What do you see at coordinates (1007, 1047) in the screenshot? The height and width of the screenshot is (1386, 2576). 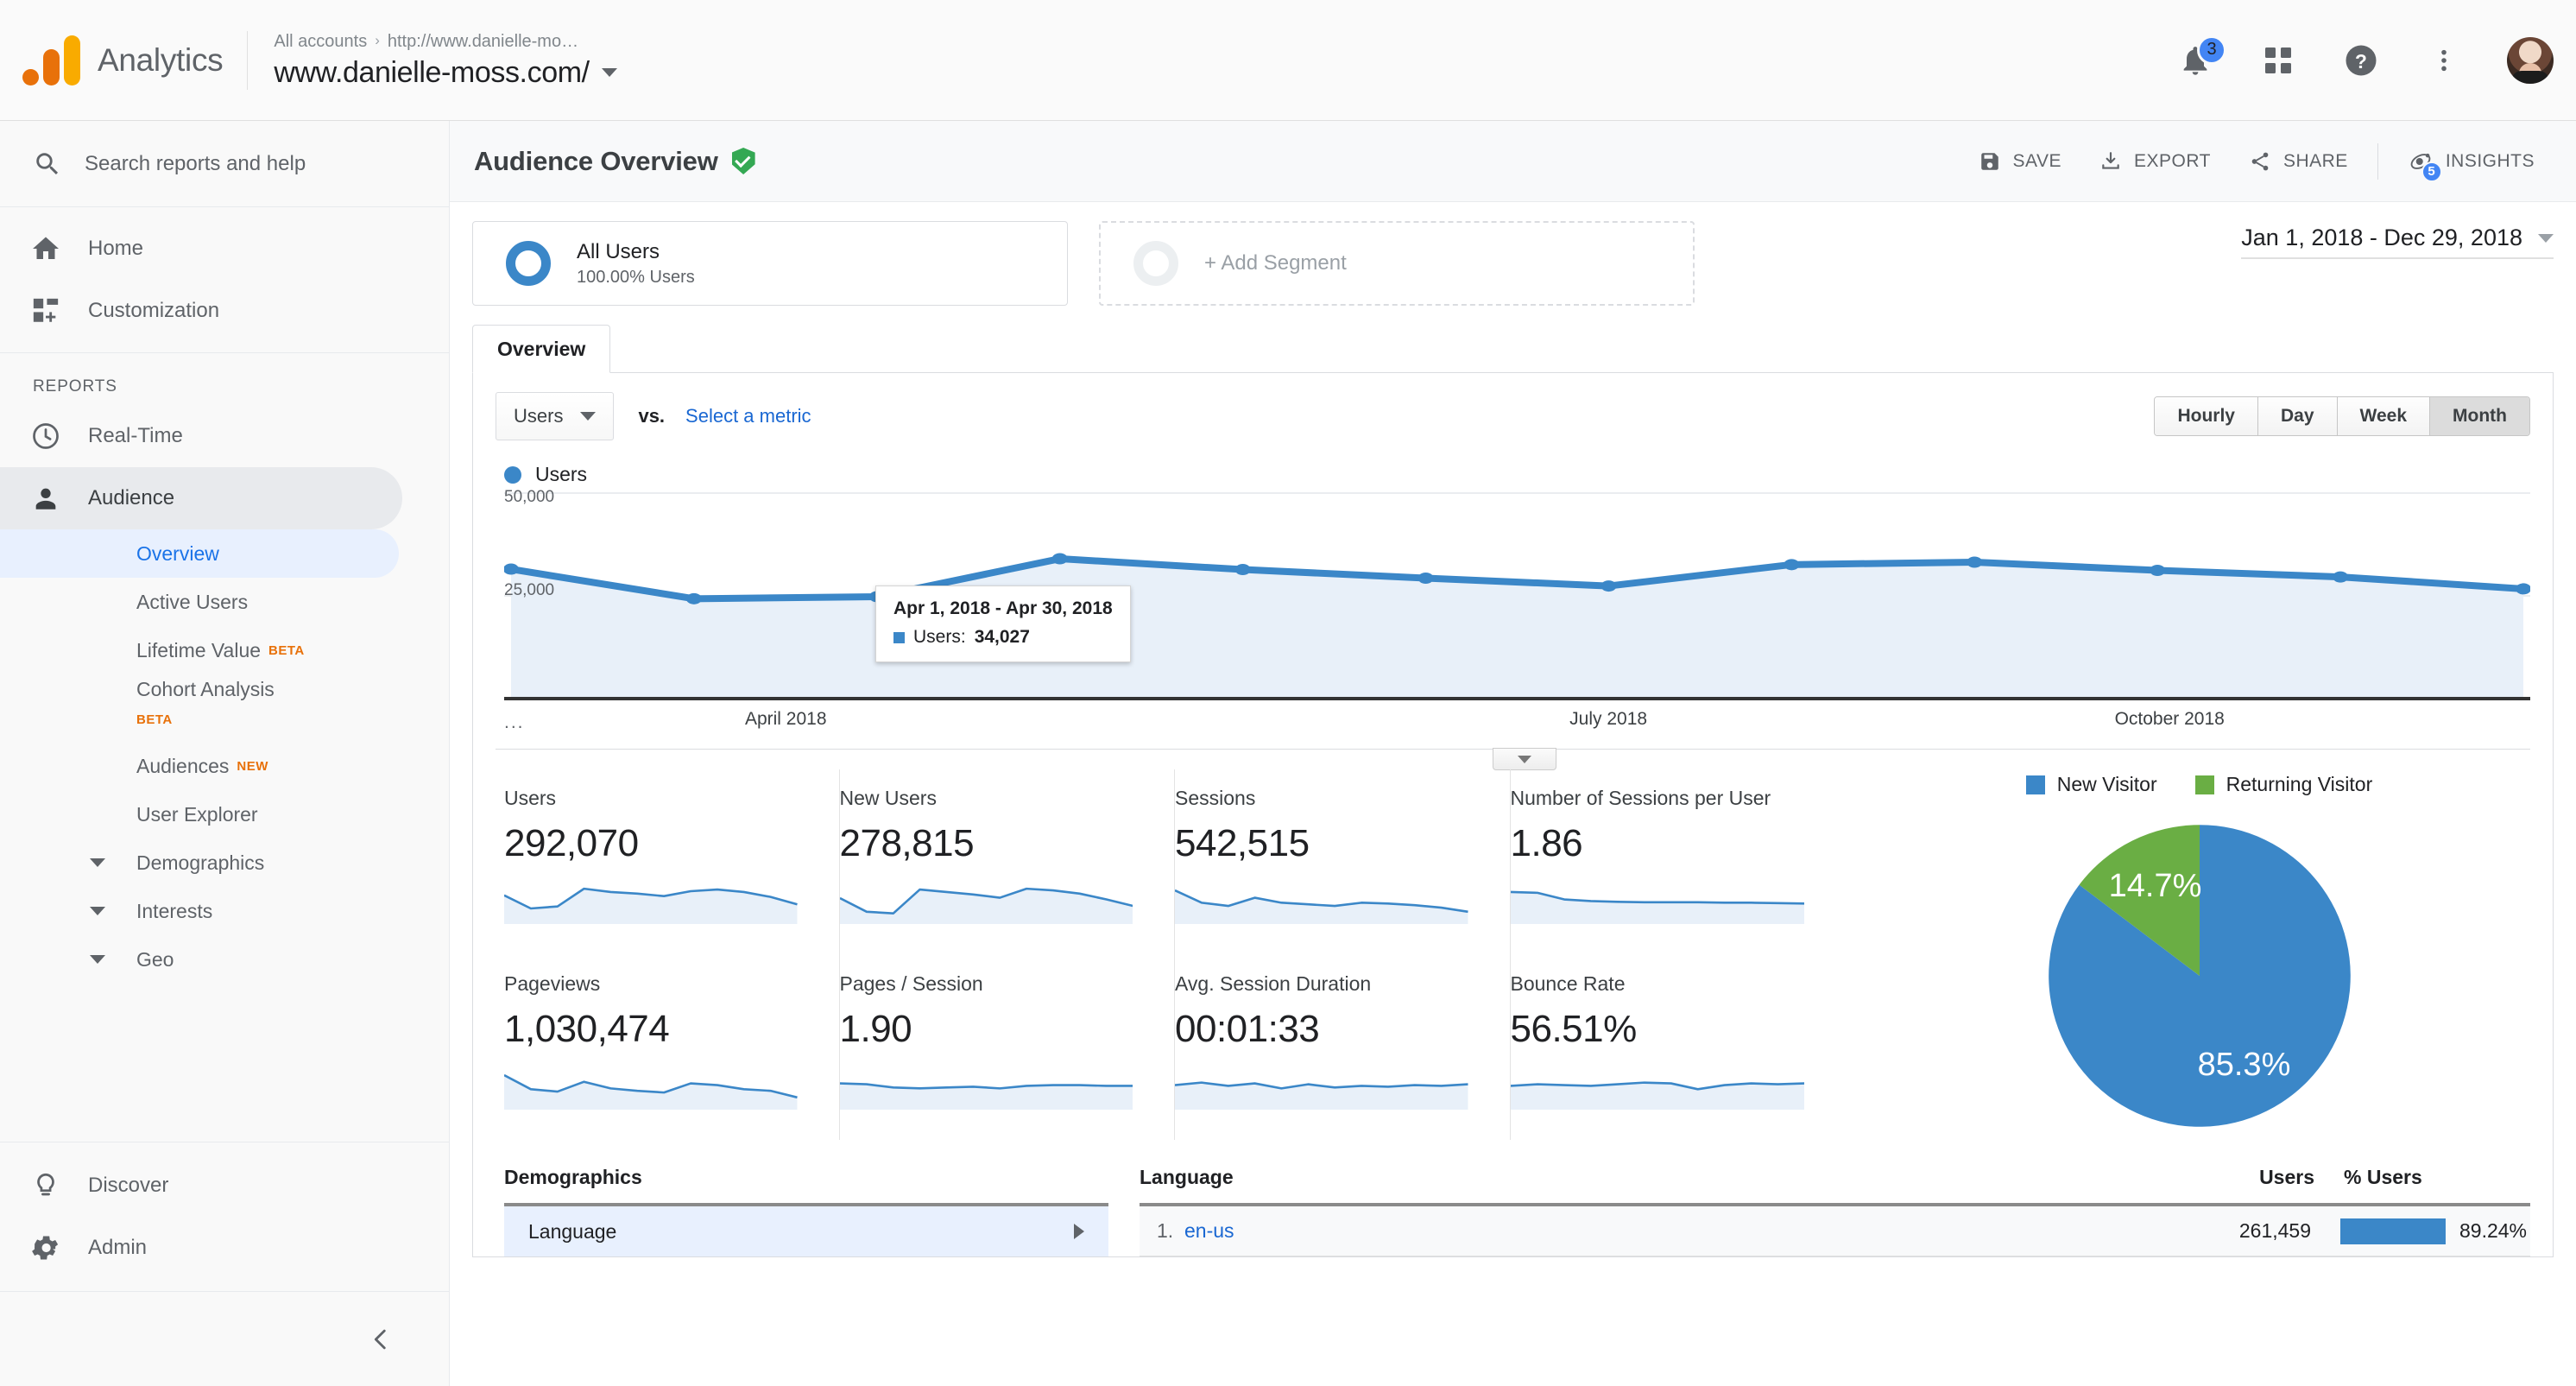 I see `kpi-card: Pages / Session 1.90` at bounding box center [1007, 1047].